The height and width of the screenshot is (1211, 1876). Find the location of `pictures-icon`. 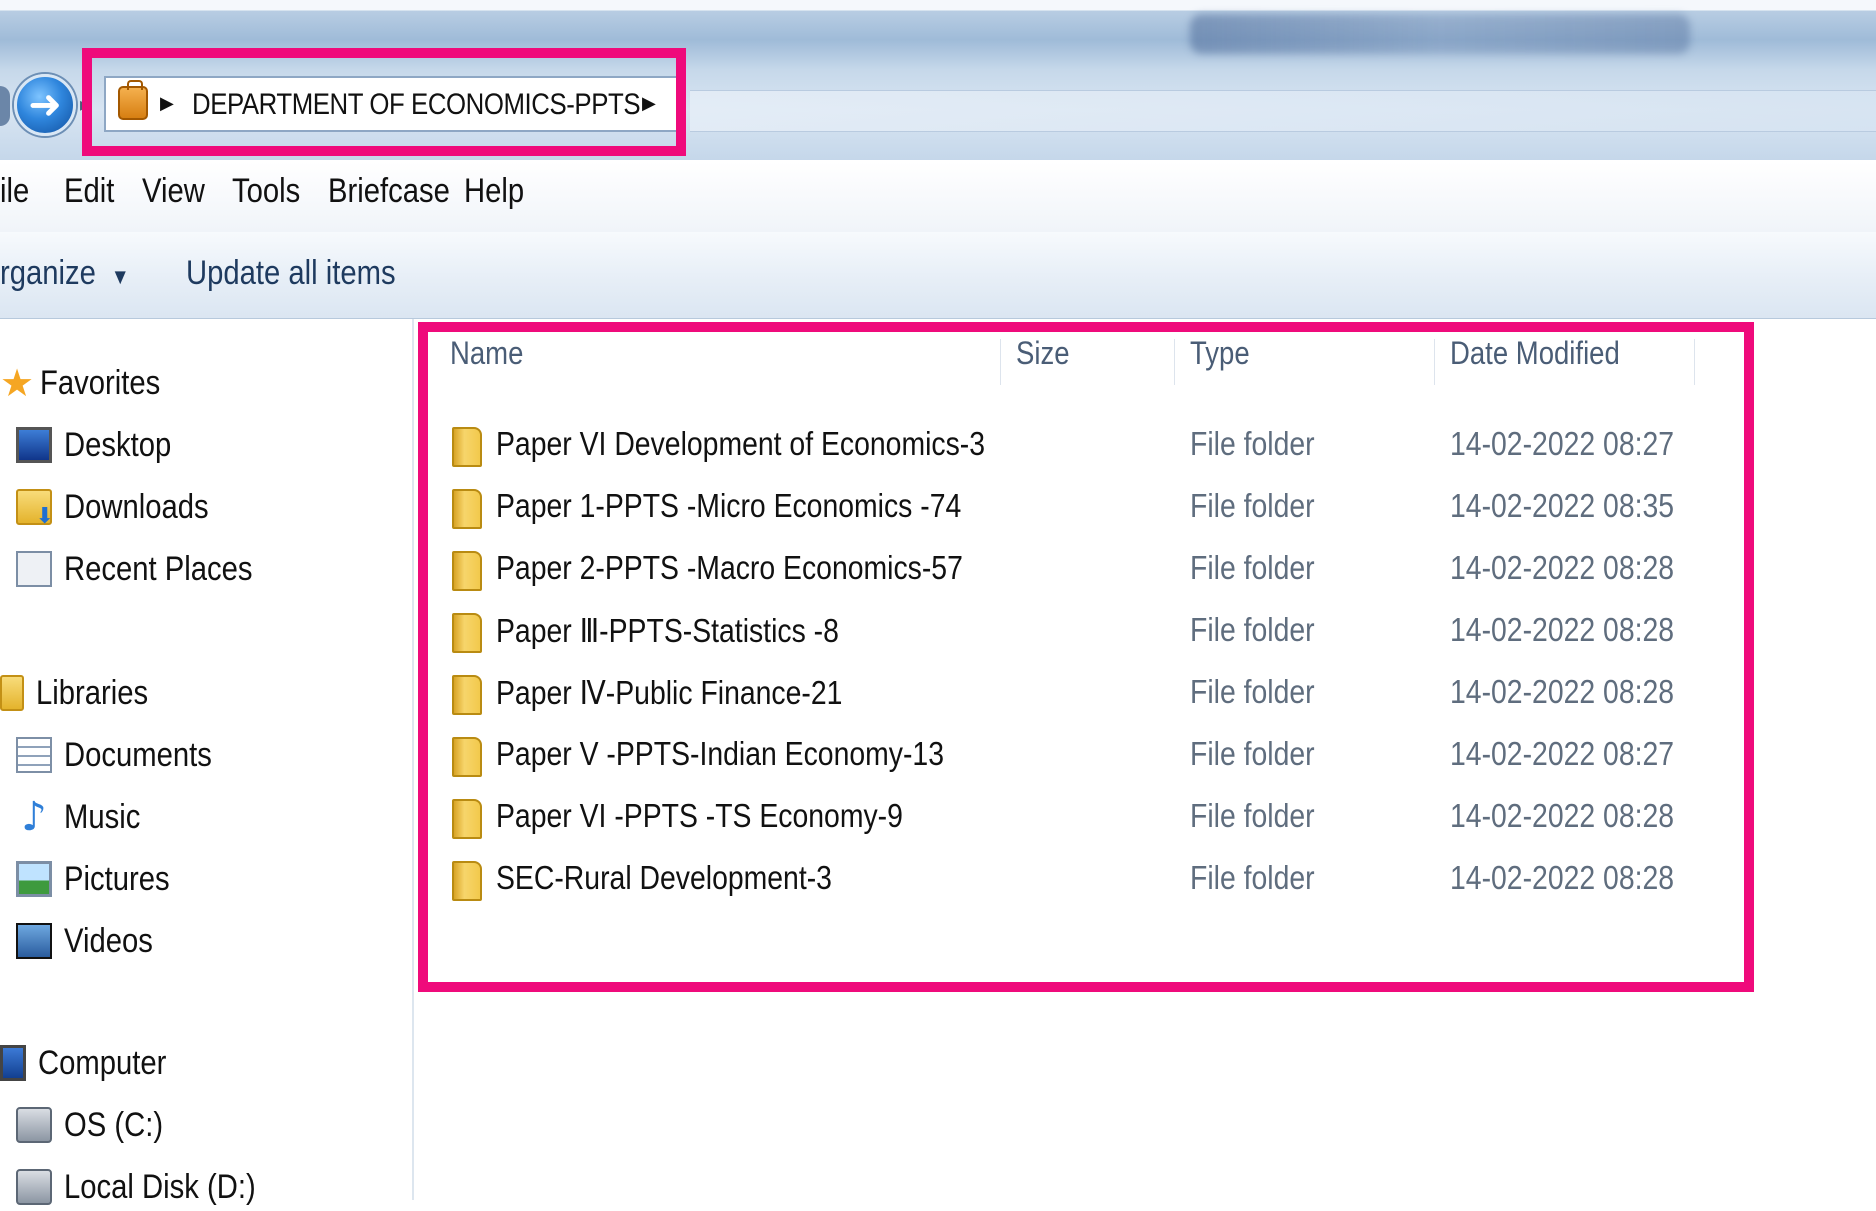

pictures-icon is located at coordinates (34, 879).